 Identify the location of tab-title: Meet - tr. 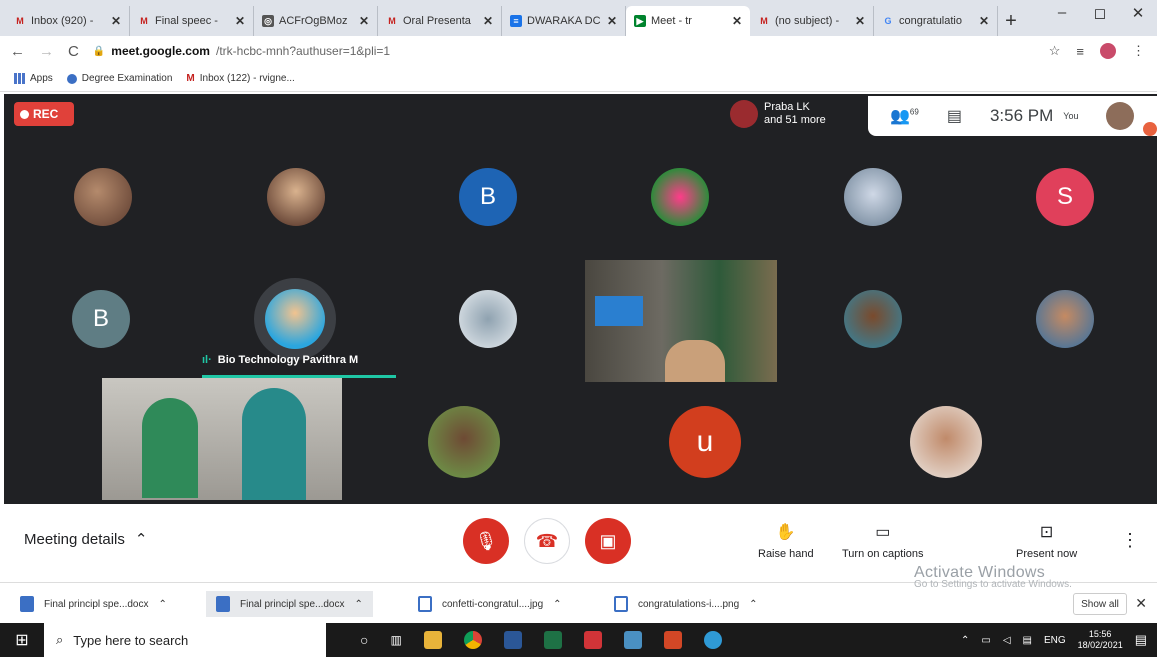
(671, 21).